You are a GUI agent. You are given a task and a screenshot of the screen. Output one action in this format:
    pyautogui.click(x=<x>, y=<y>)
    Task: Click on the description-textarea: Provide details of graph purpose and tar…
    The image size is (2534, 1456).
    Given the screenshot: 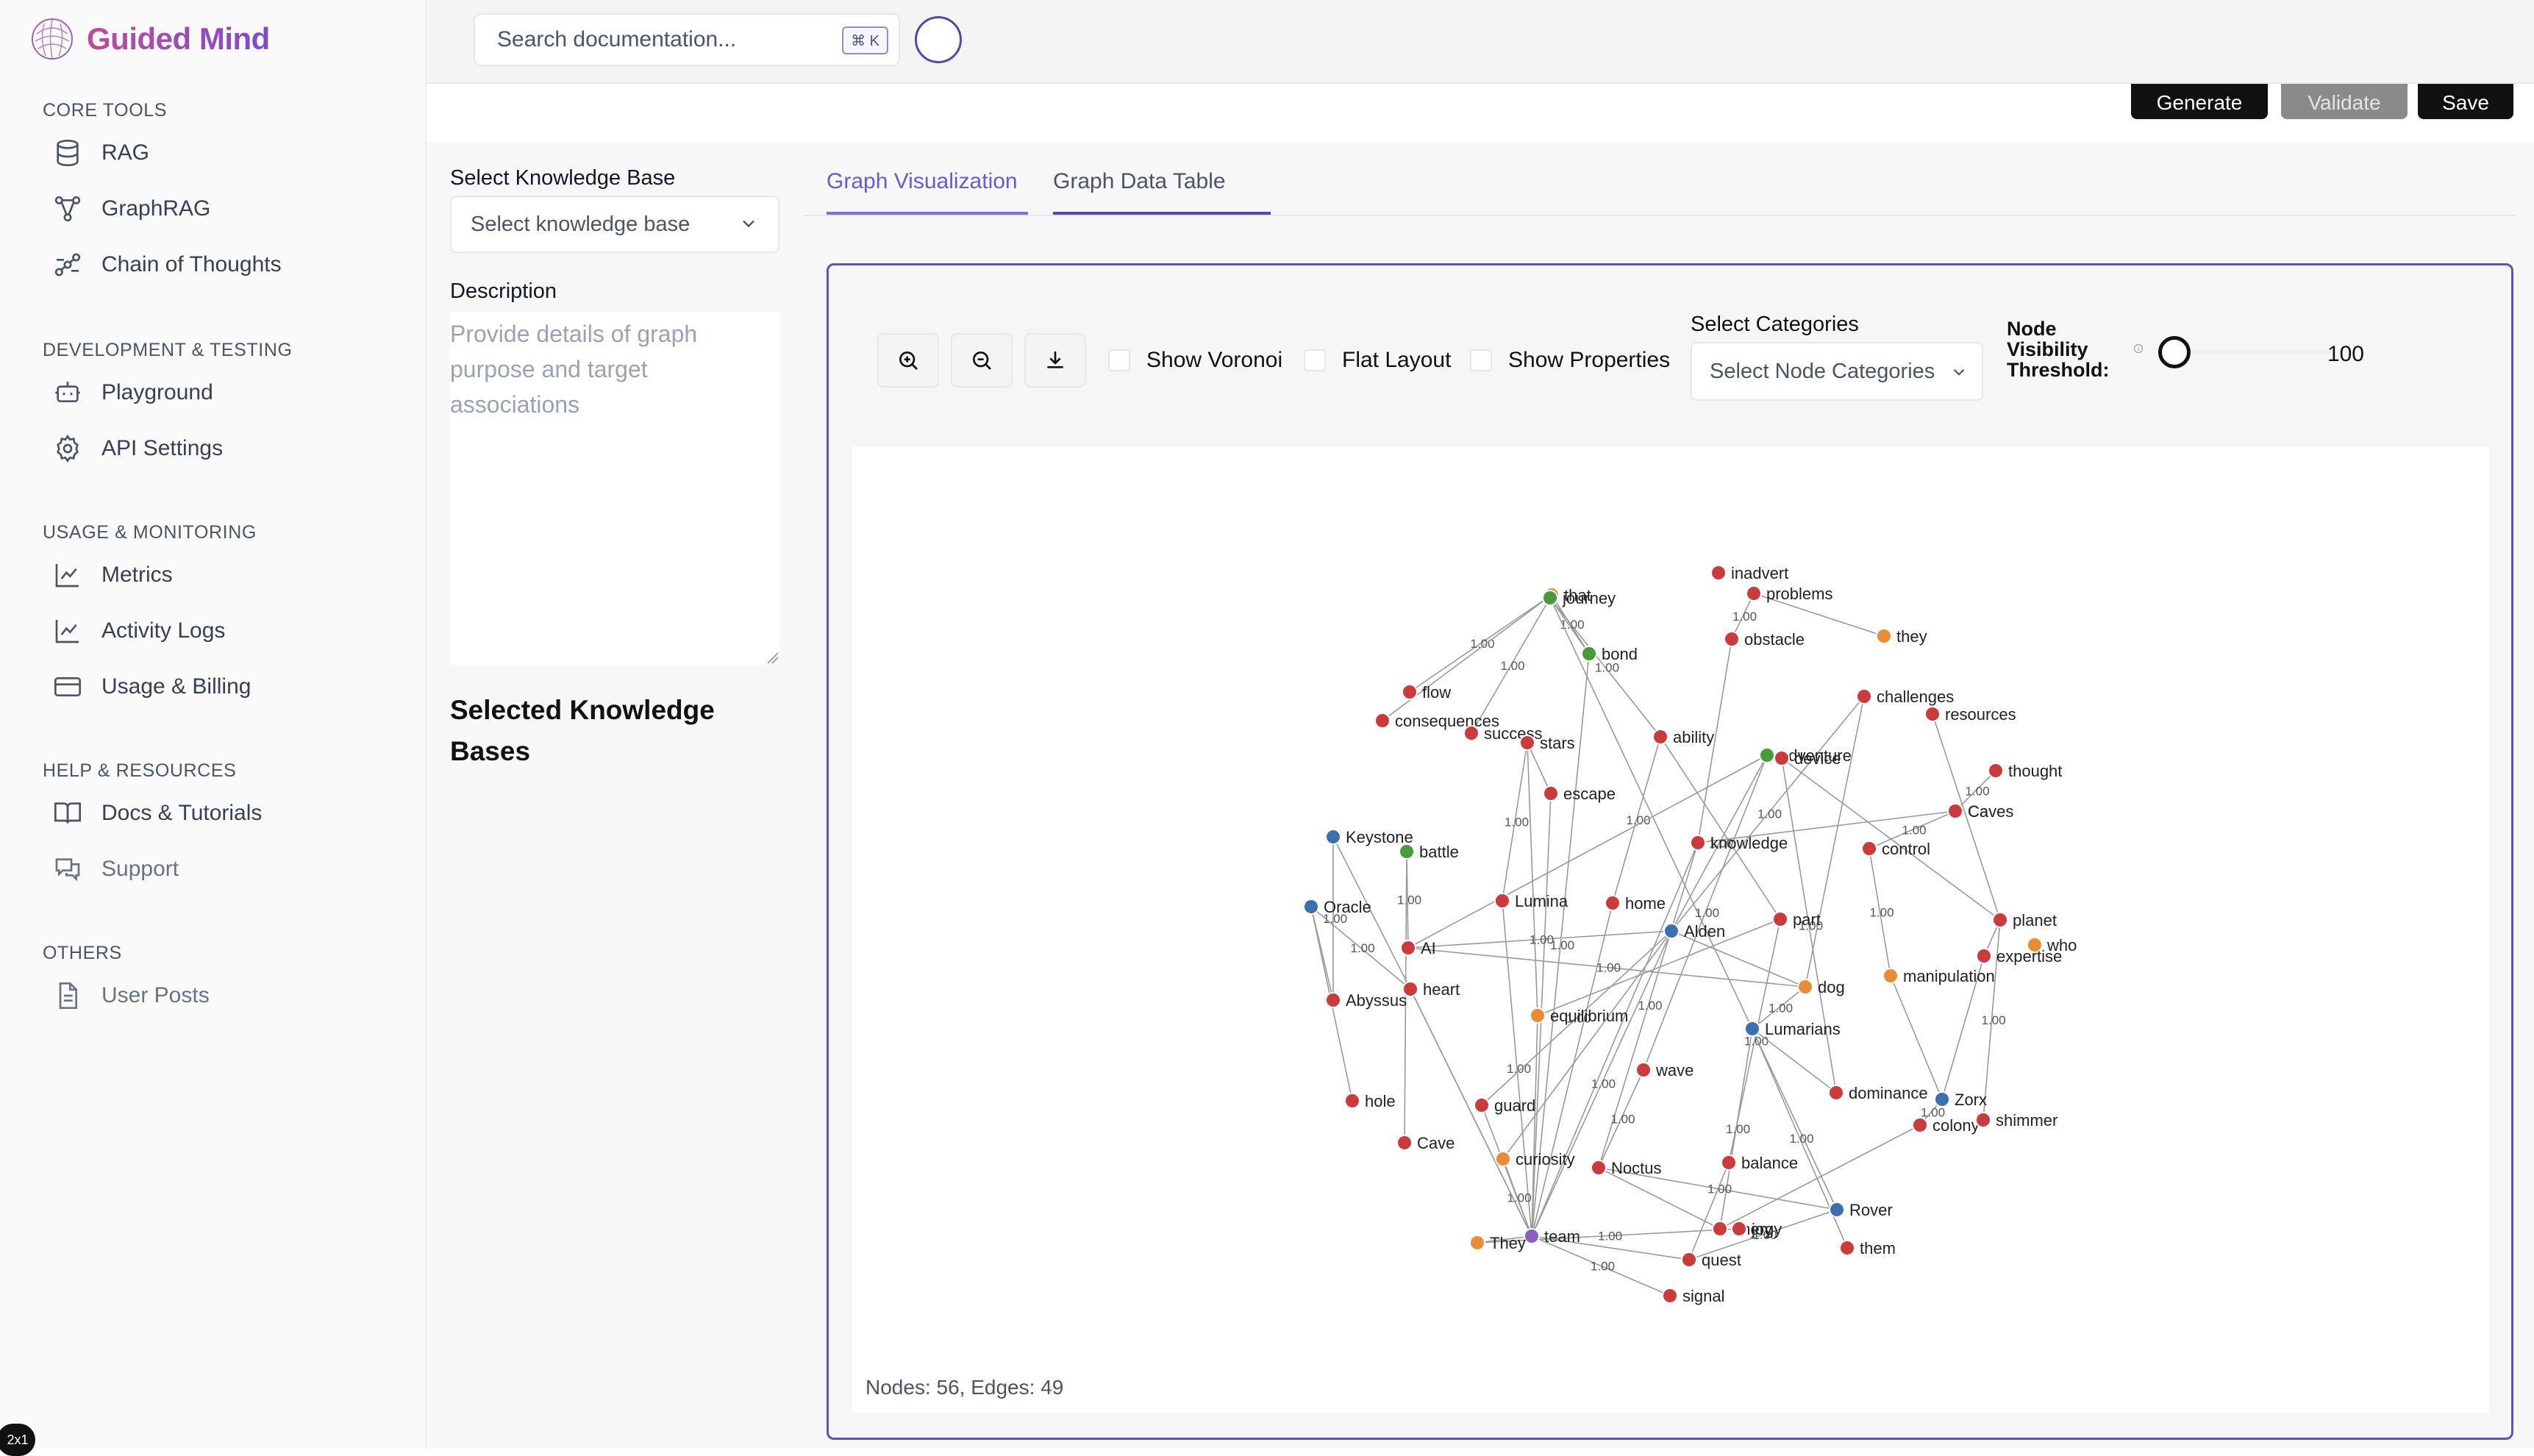 What is the action you would take?
    pyautogui.click(x=614, y=488)
    